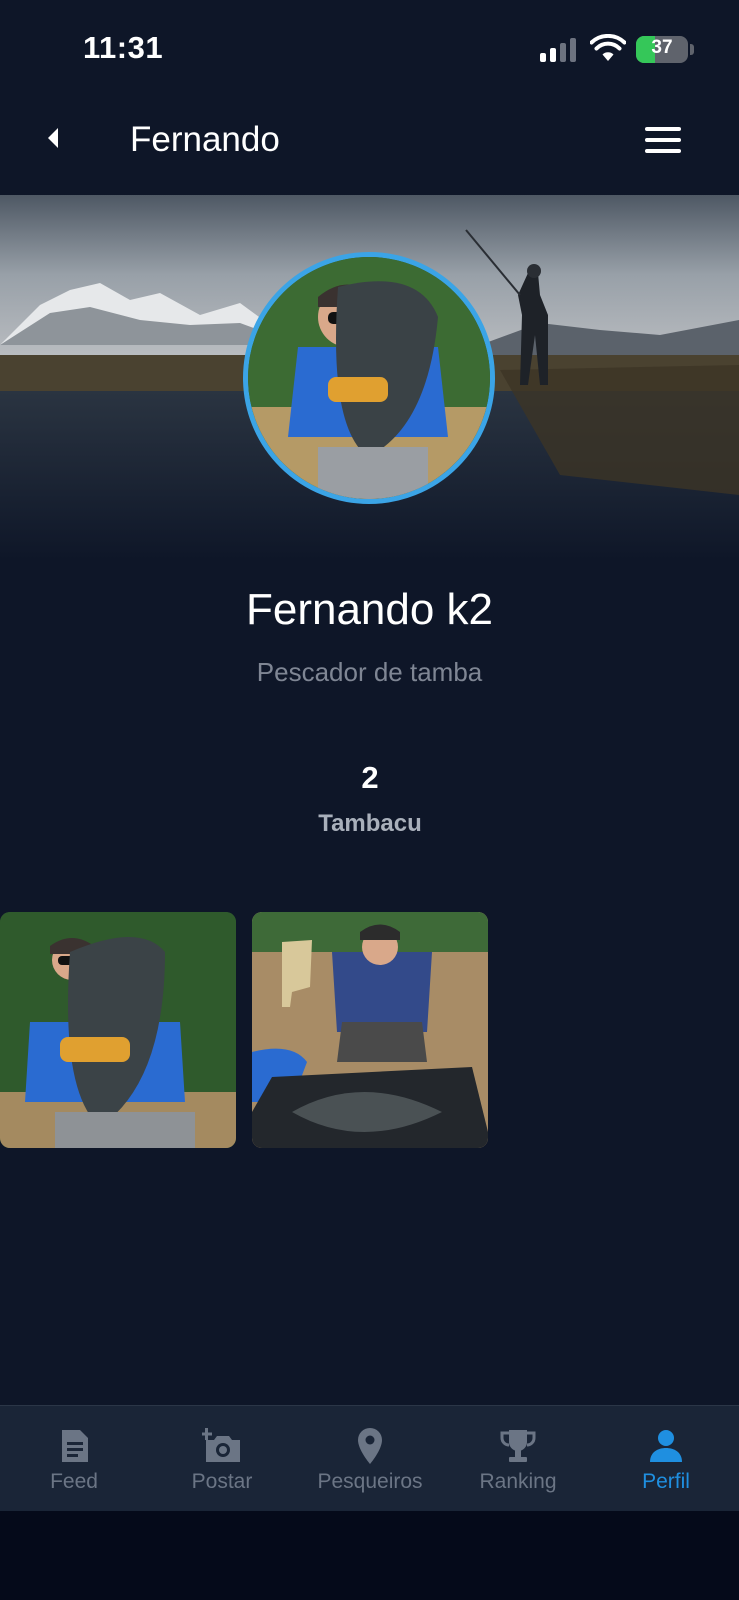  Describe the element at coordinates (369, 145) in the screenshot. I see `top-navigation-bar: Fernando` at that location.